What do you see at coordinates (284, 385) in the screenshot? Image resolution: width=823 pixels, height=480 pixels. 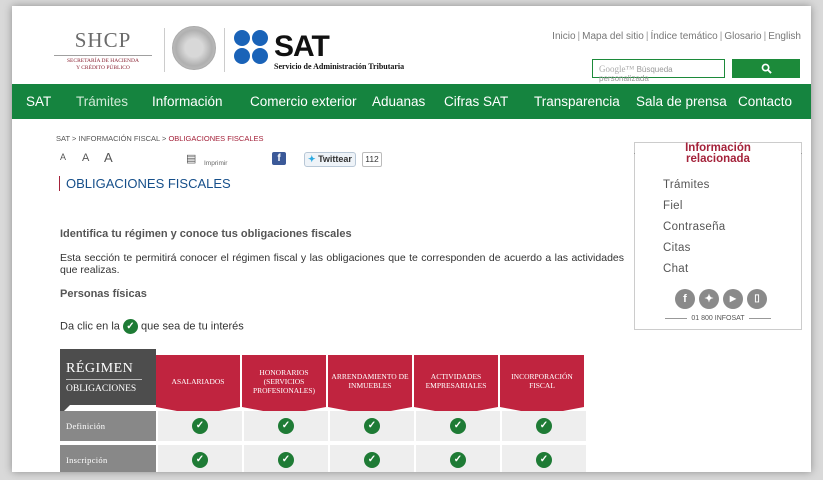 I see `col-head-honorarios: HONORARIOS (SERVICIOS PROFESIONALES)` at bounding box center [284, 385].